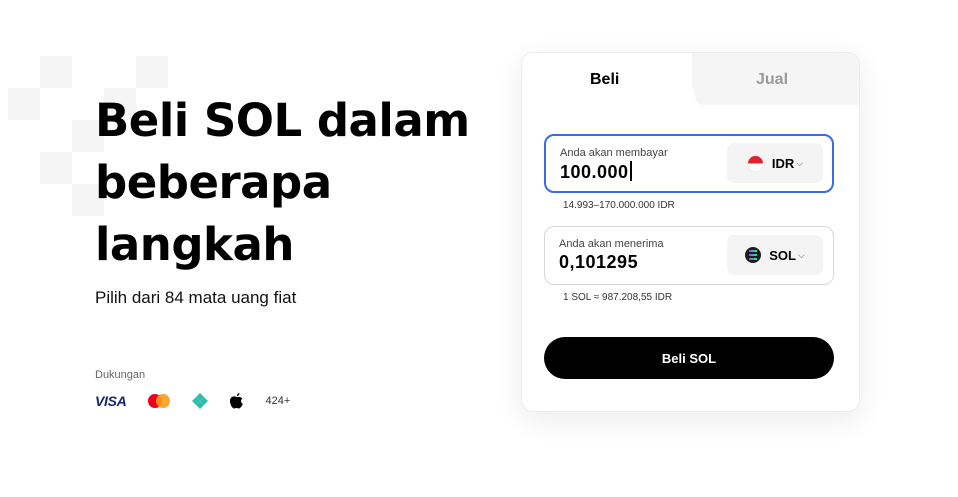 The width and height of the screenshot is (958, 497). I want to click on pay-currency-code: IDR, so click(783, 163).